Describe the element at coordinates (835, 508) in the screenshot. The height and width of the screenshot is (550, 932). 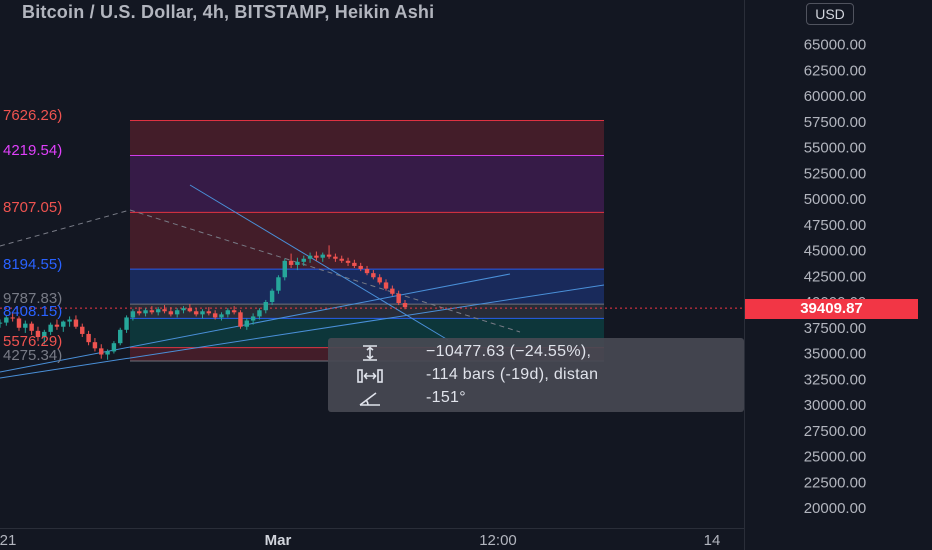
I see `price-tick-label: 20000.00` at that location.